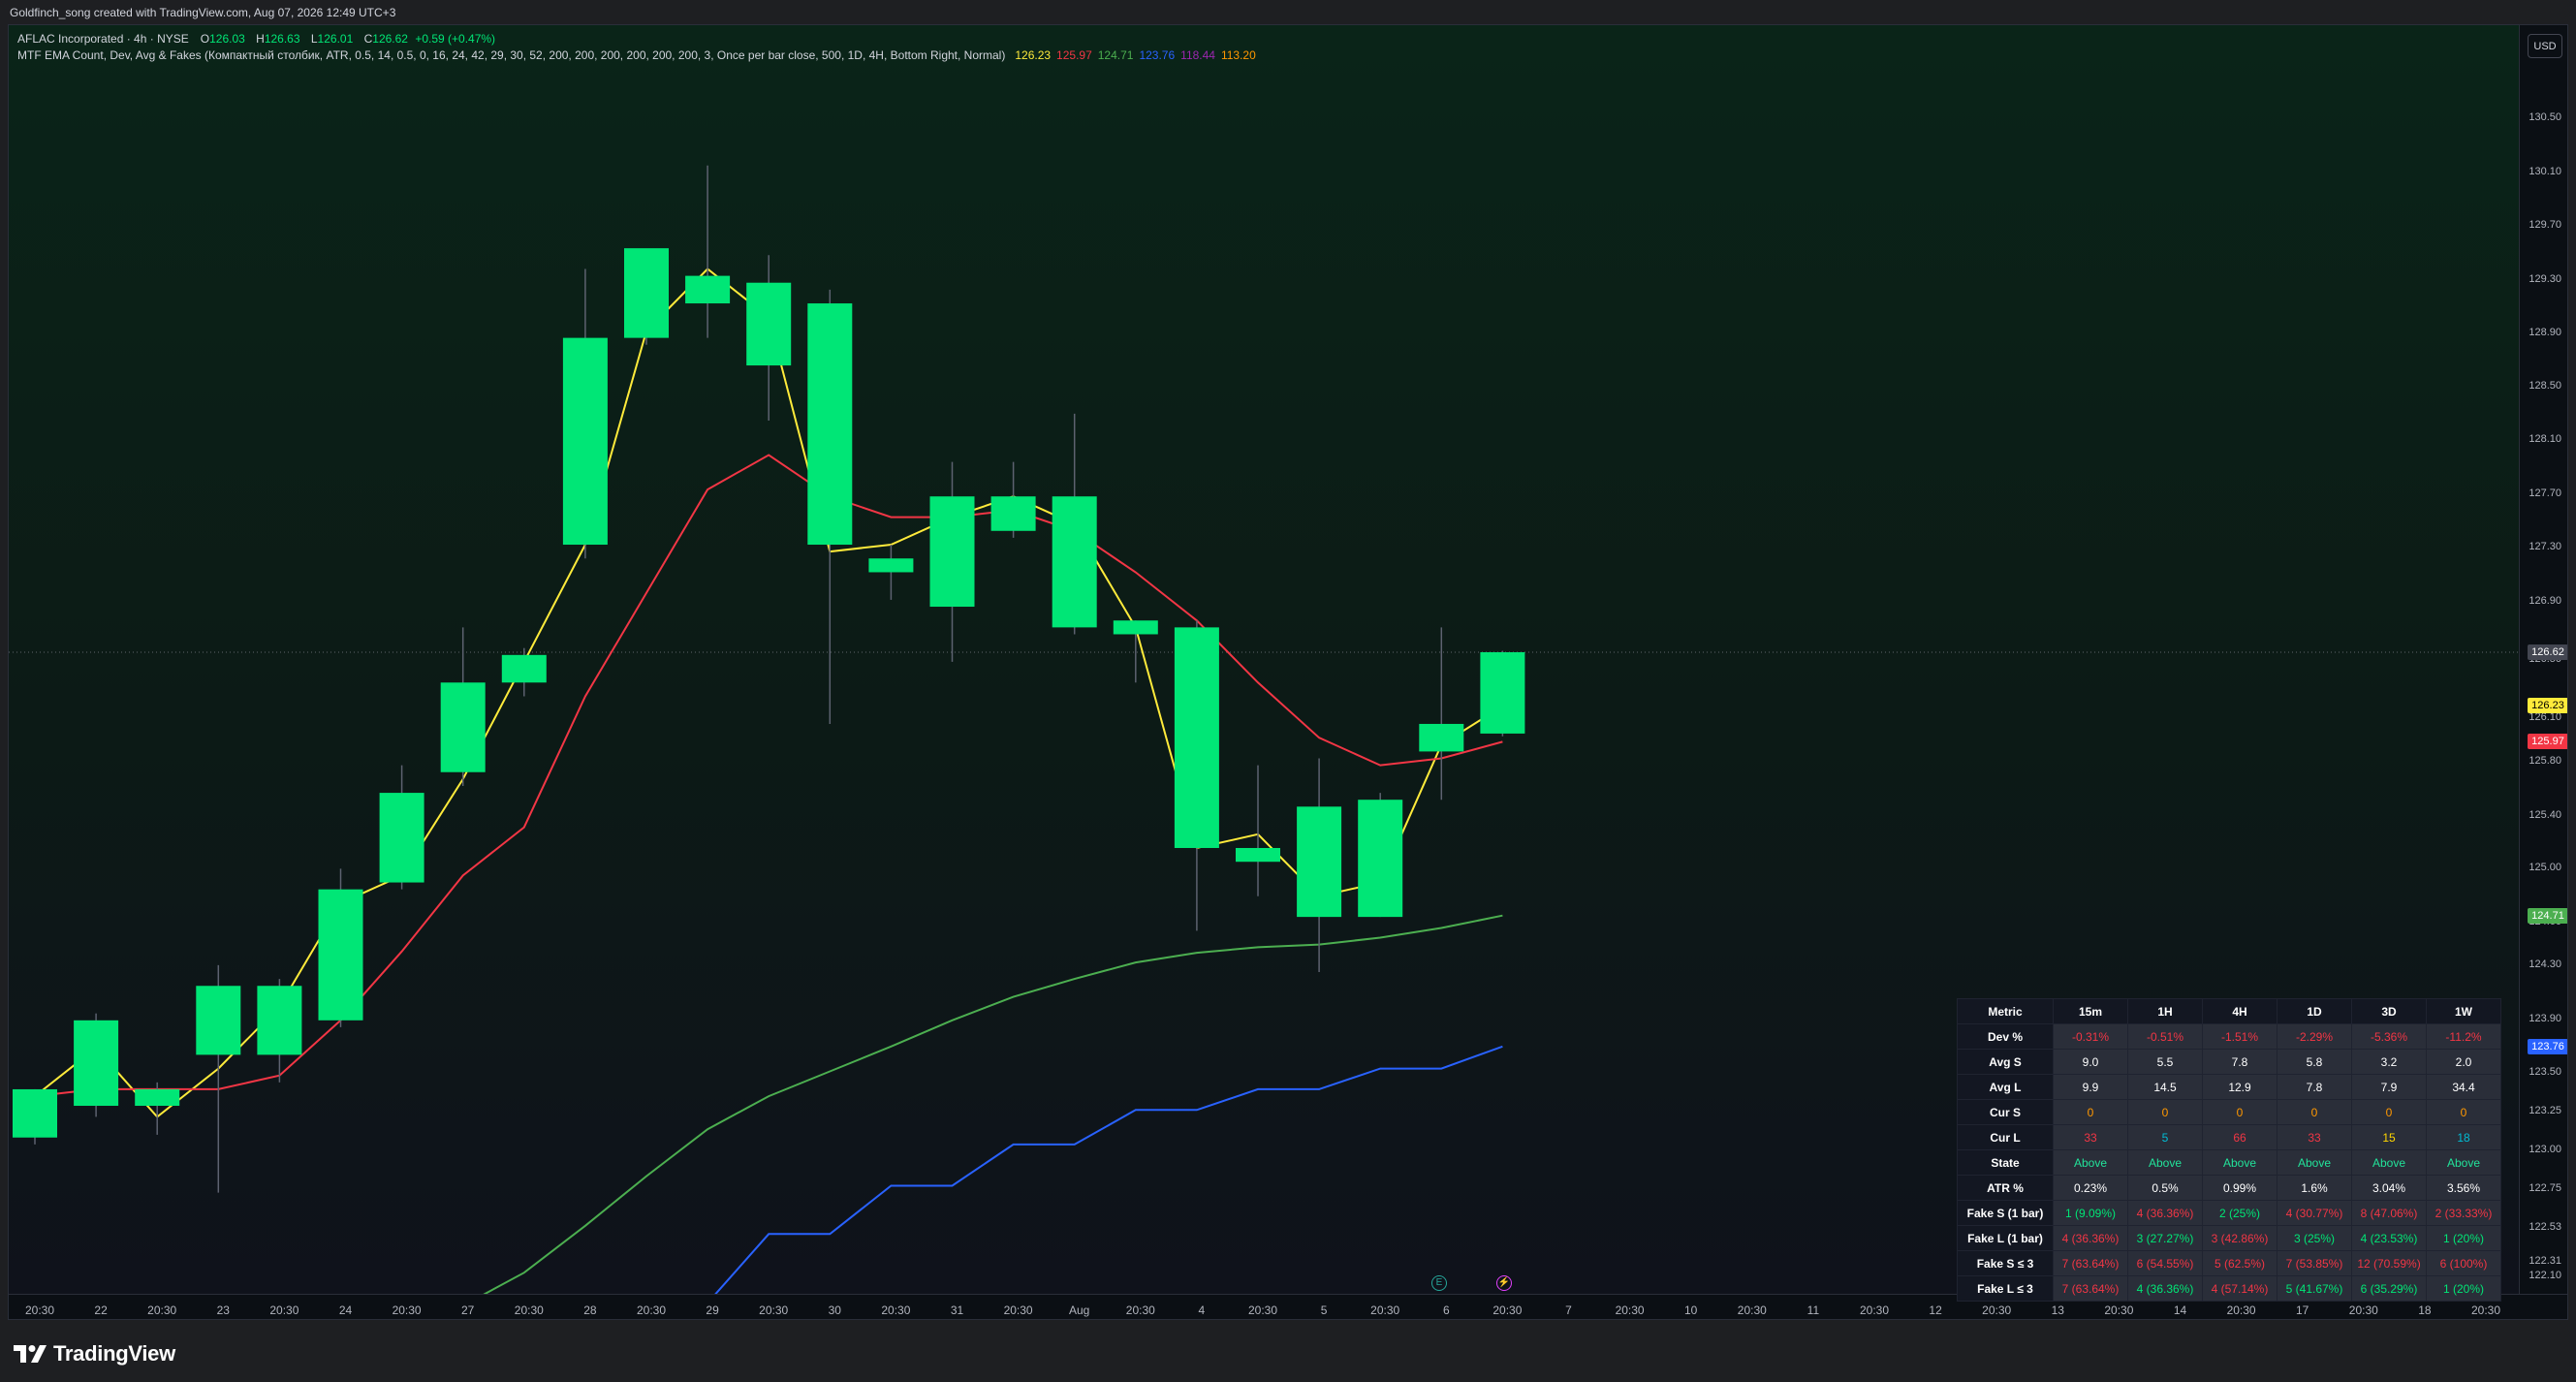 The width and height of the screenshot is (2576, 1382). Describe the element at coordinates (335, 39) in the screenshot. I see `low-value: 126.01` at that location.